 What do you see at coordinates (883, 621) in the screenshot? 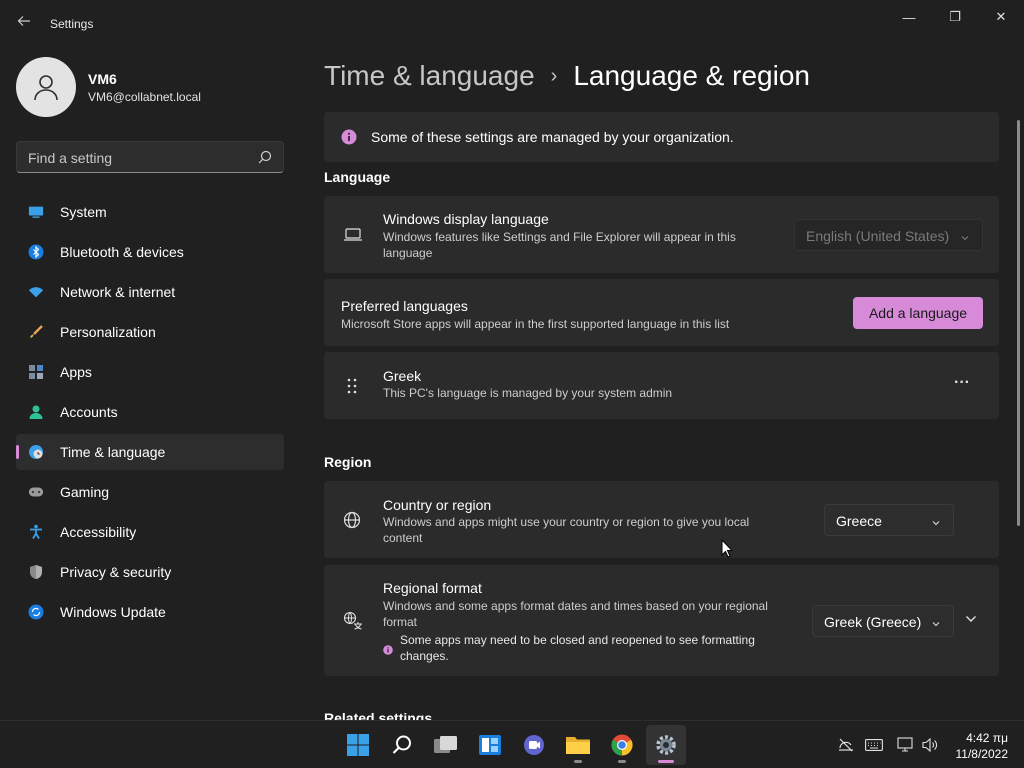
I see `regional-format-dropdown: Greek (Greece)` at bounding box center [883, 621].